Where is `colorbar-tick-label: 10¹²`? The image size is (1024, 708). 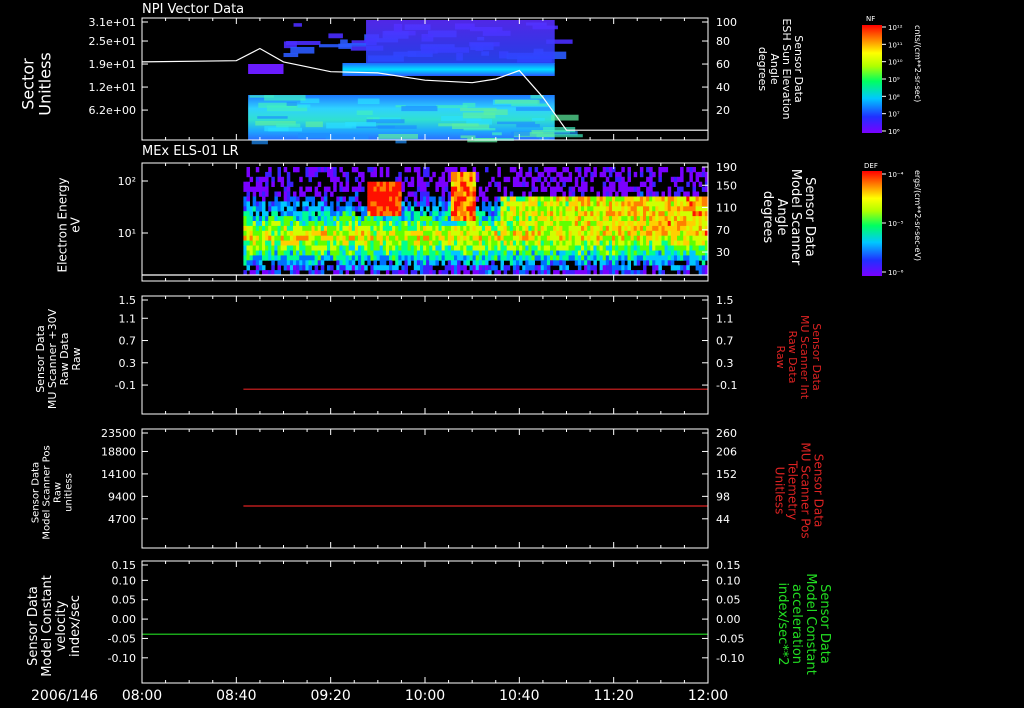
colorbar-tick-label: 10¹² is located at coordinates (895, 28).